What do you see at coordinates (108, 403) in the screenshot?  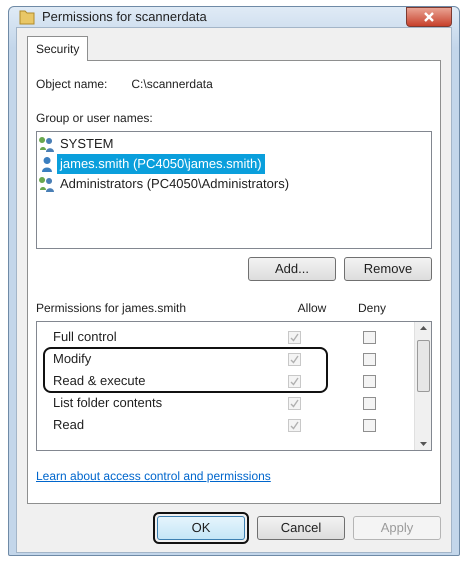 I see `permission-name: List folder contents` at bounding box center [108, 403].